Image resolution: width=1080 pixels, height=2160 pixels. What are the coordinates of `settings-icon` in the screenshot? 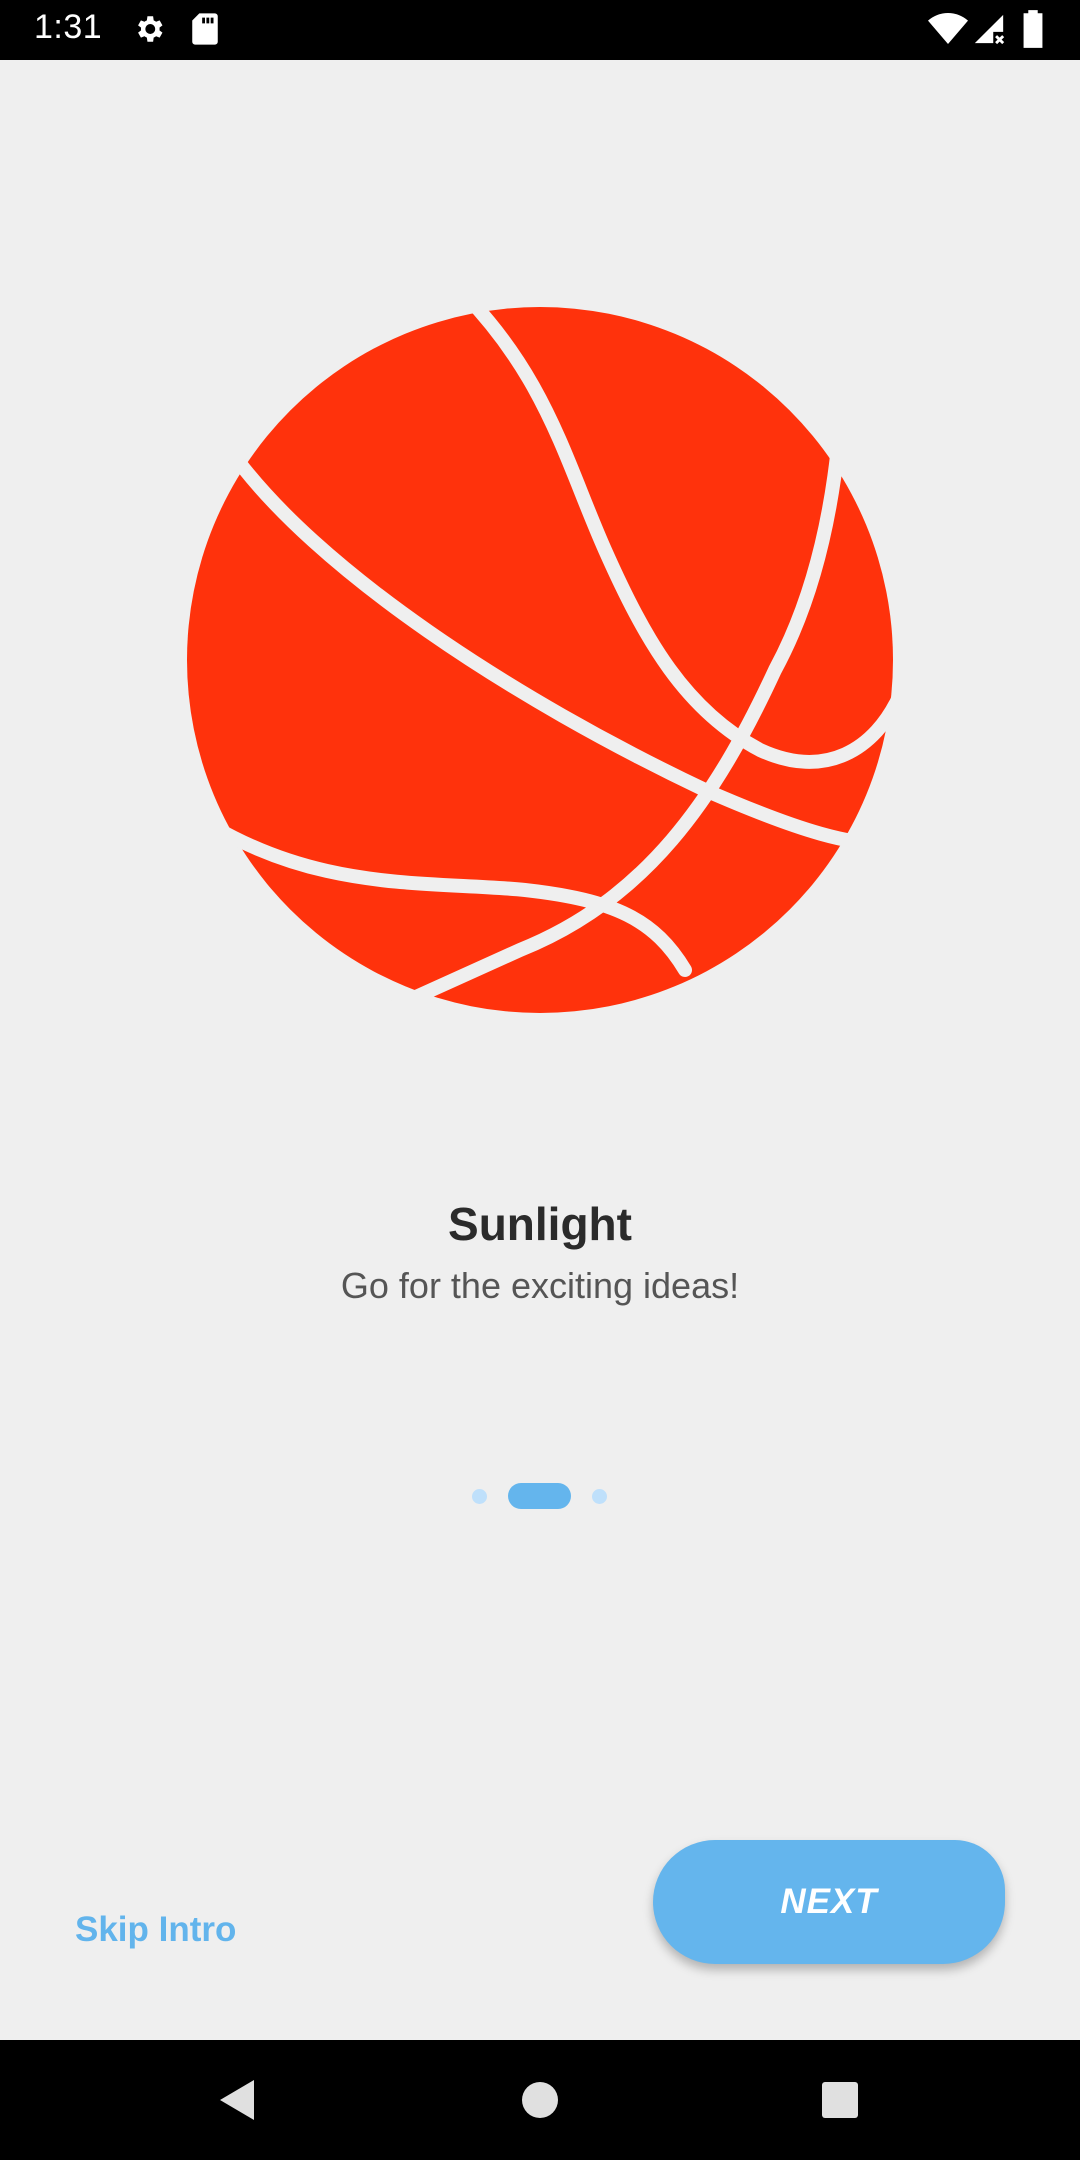 It's located at (150, 29).